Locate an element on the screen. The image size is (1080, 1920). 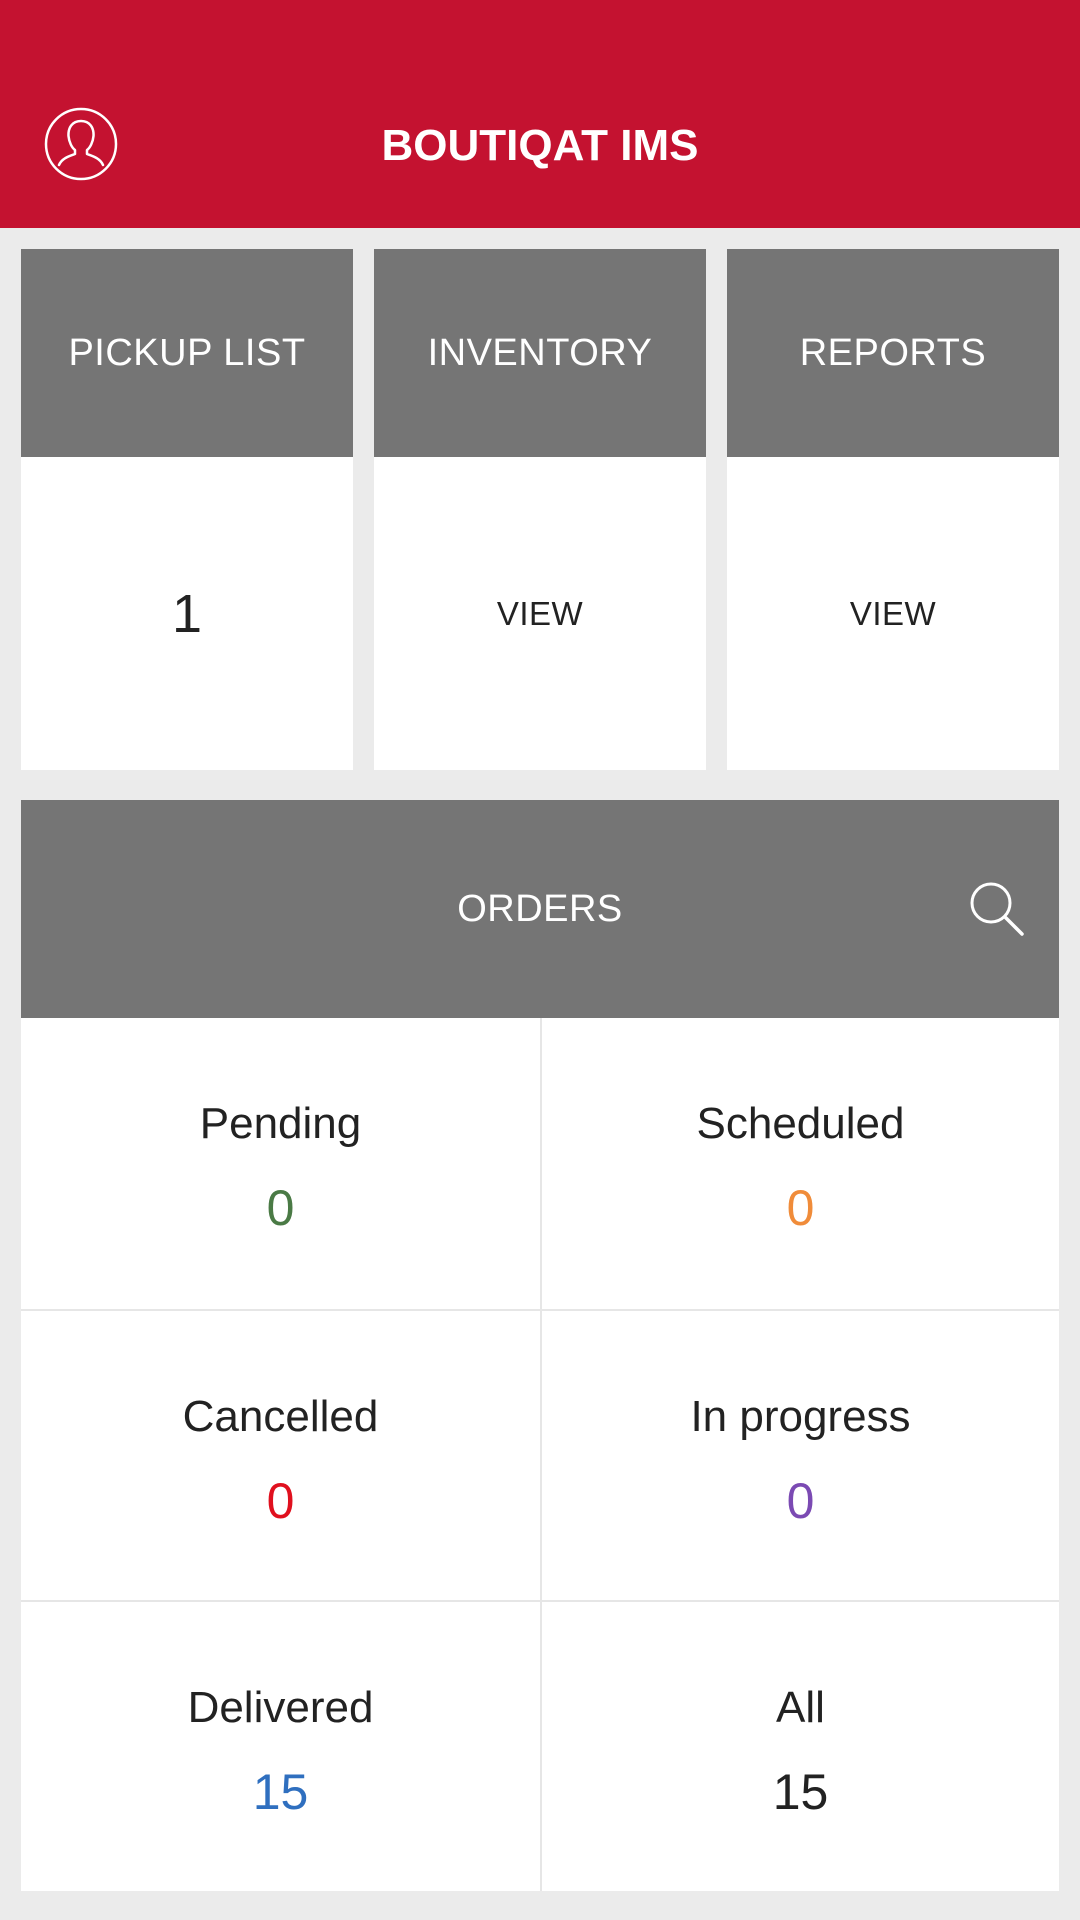
app-title: BOUTIQAT IMS is located at coordinates (540, 145).